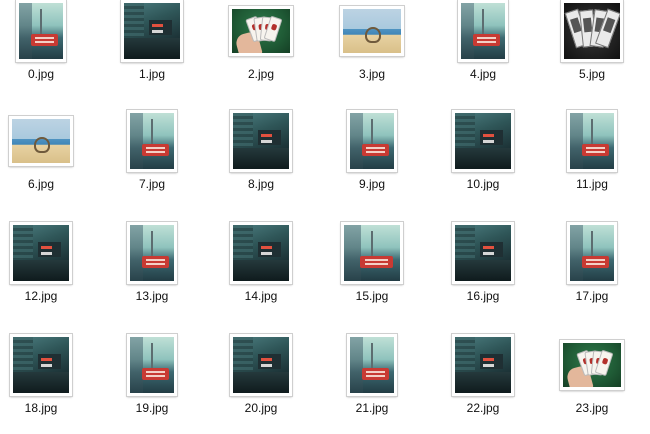  What do you see at coordinates (372, 296) in the screenshot?
I see `file-name-label: 15.jpg` at bounding box center [372, 296].